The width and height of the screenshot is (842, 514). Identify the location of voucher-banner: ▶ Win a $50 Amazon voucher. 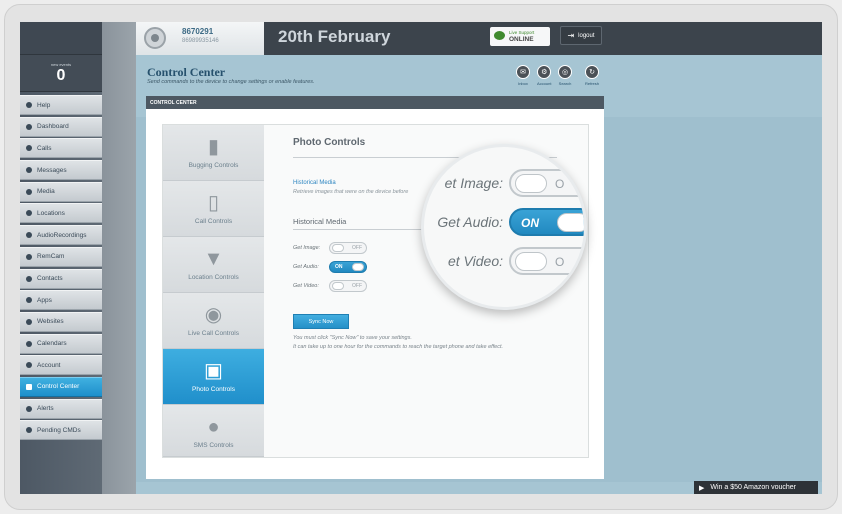
(756, 487).